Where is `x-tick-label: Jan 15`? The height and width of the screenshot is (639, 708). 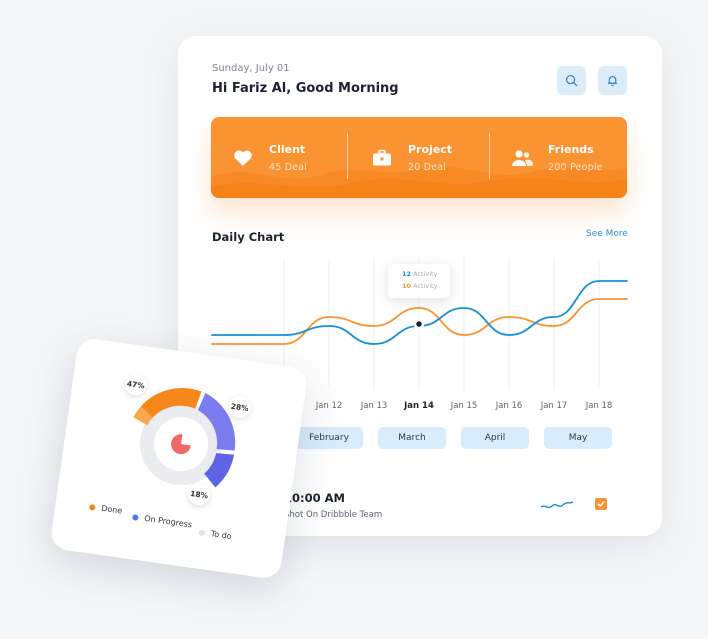
x-tick-label: Jan 15 is located at coordinates (464, 406).